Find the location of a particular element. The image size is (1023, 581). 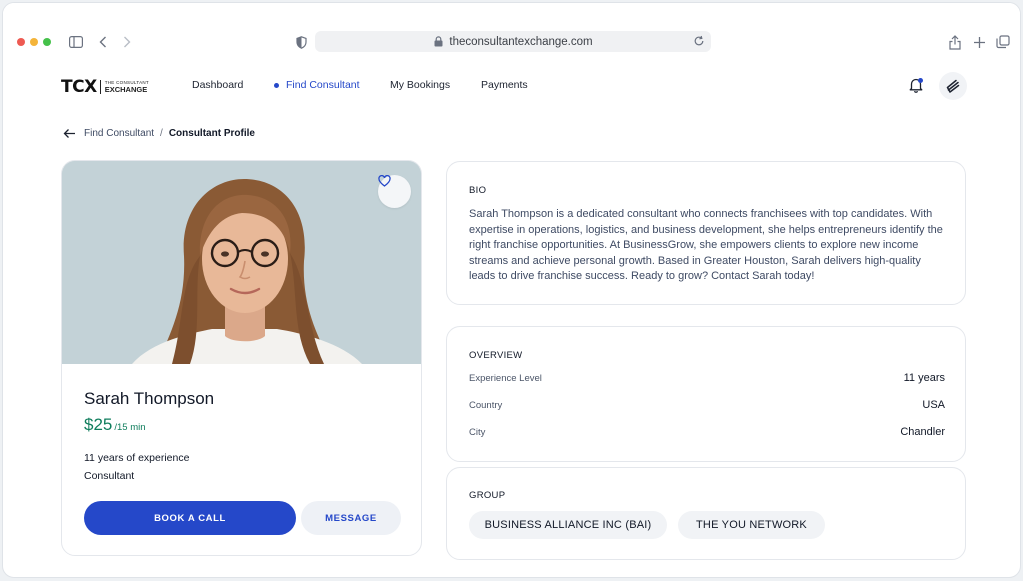

layers-menu-button is located at coordinates (953, 86).